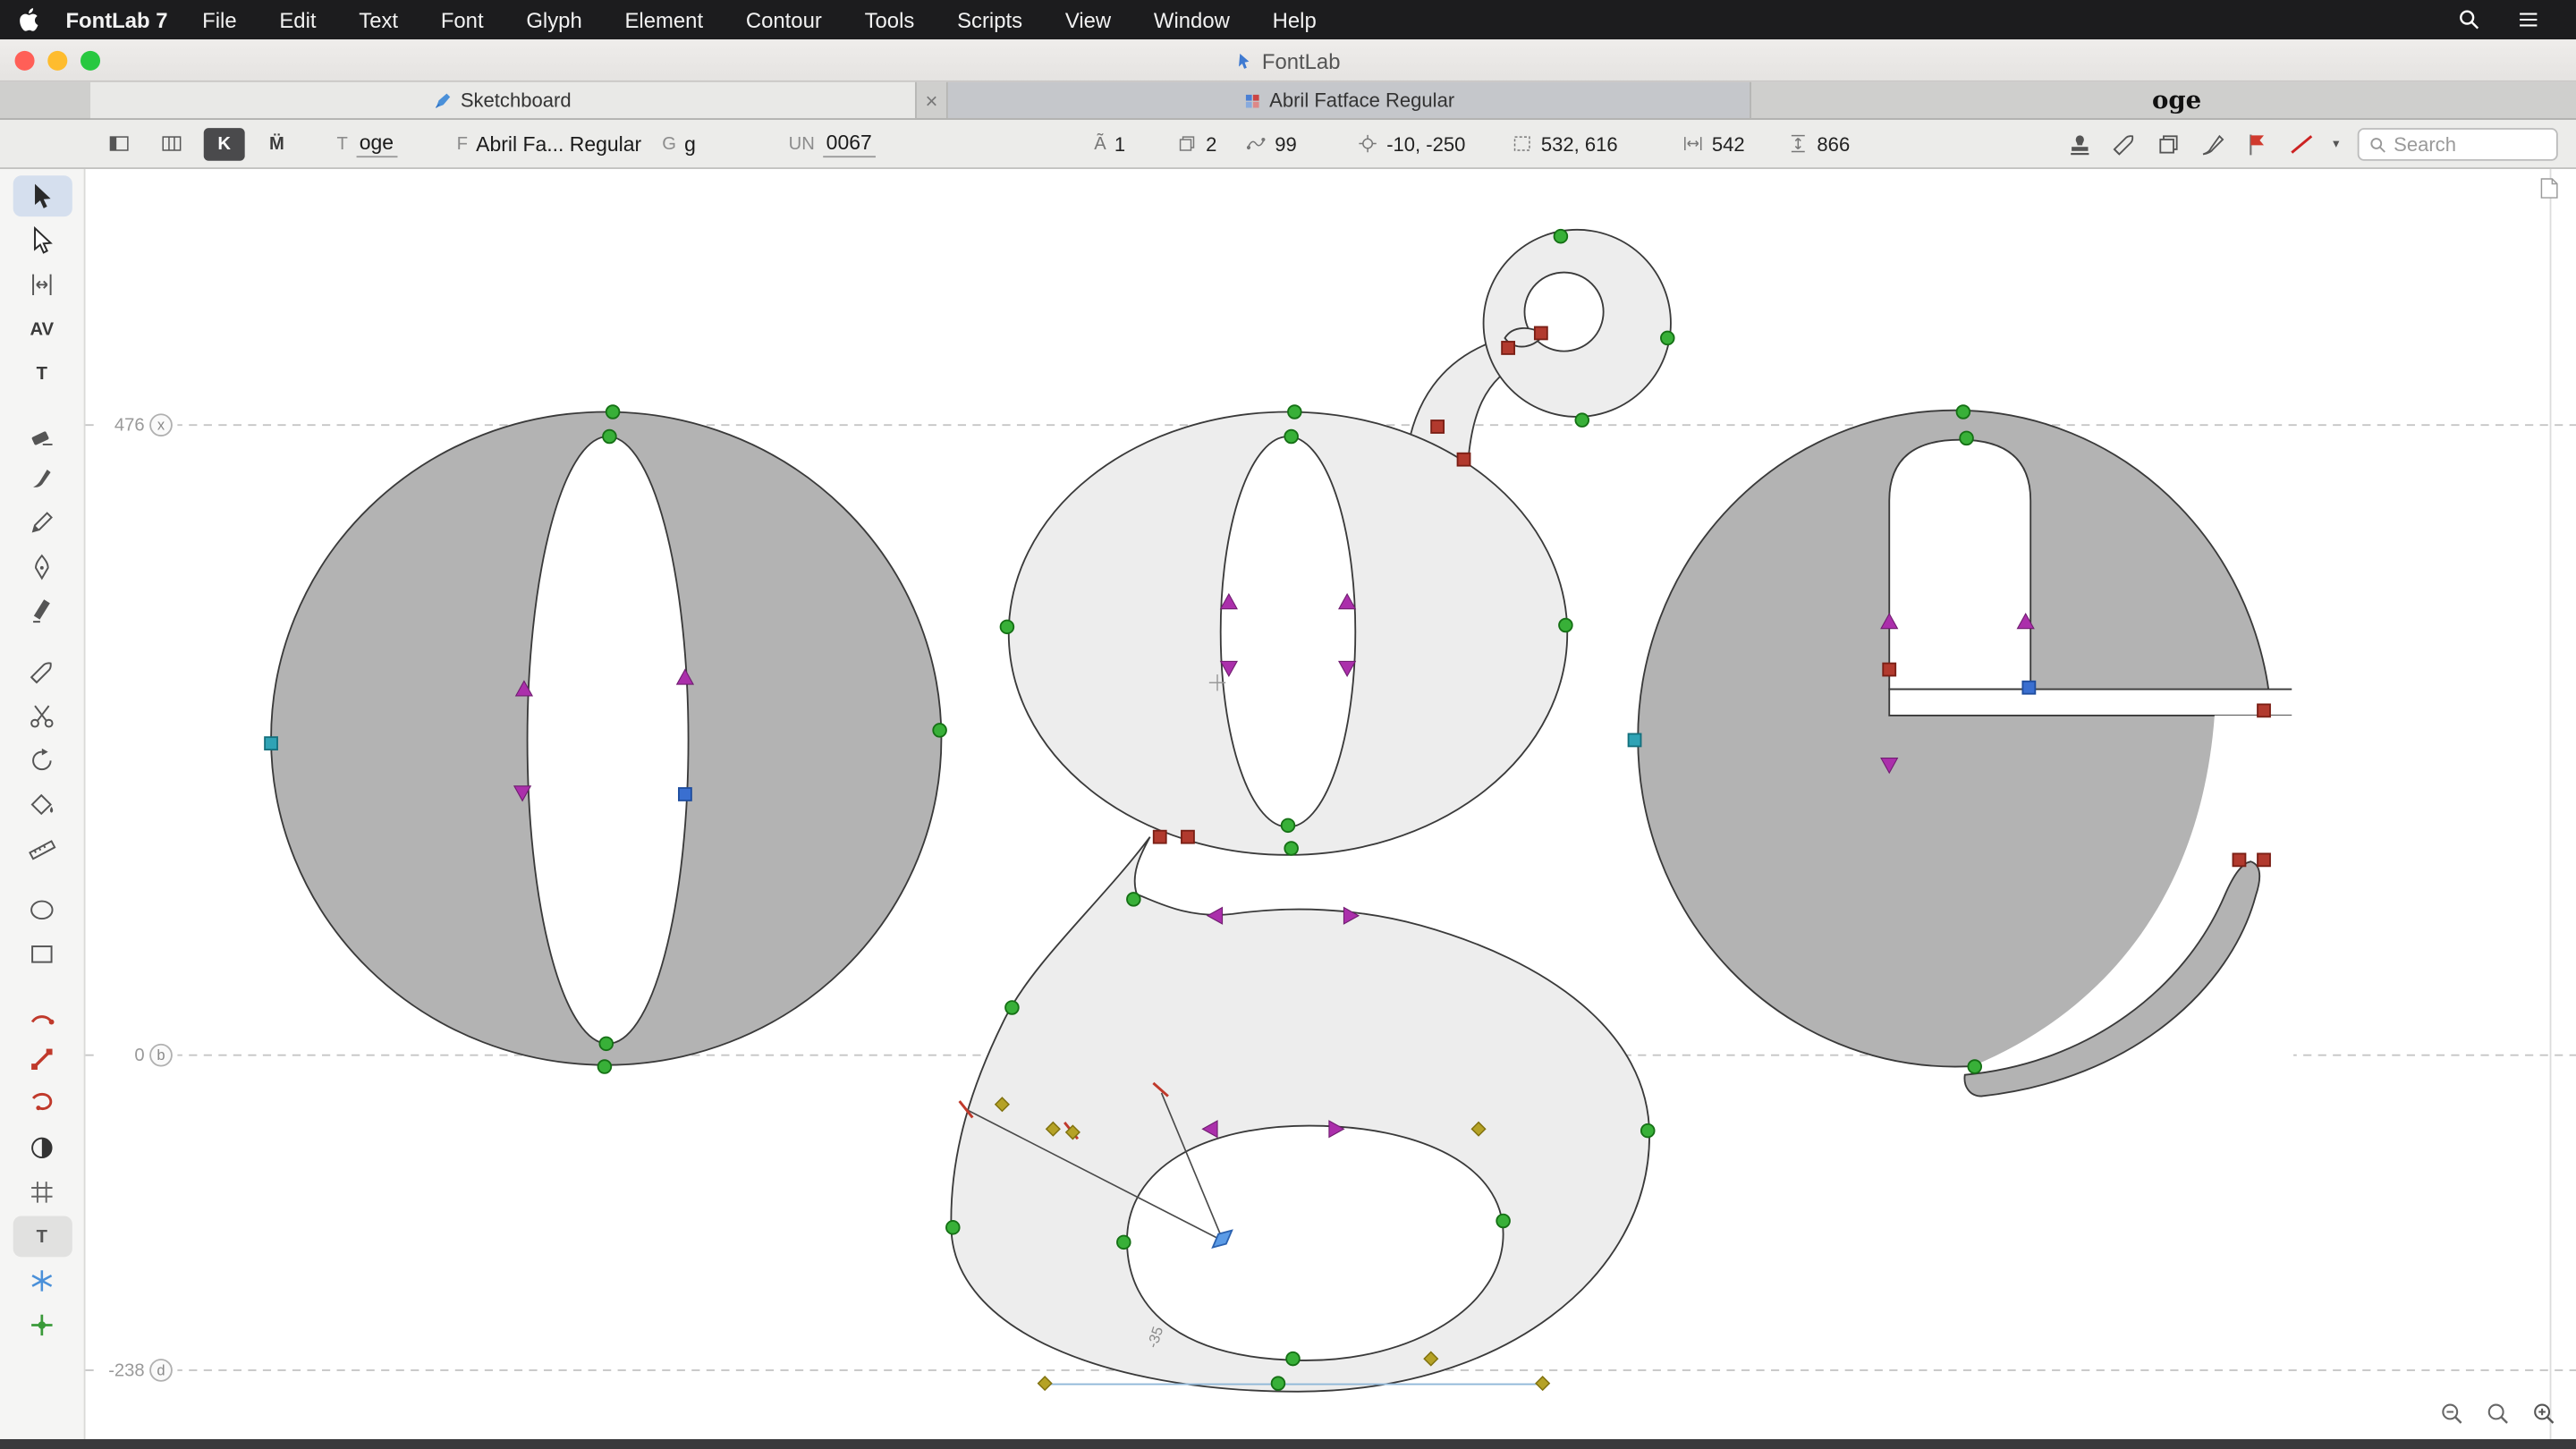 The width and height of the screenshot is (2576, 1449). What do you see at coordinates (1577, 323) in the screenshot?
I see `glyph-g-ear-spiral` at bounding box center [1577, 323].